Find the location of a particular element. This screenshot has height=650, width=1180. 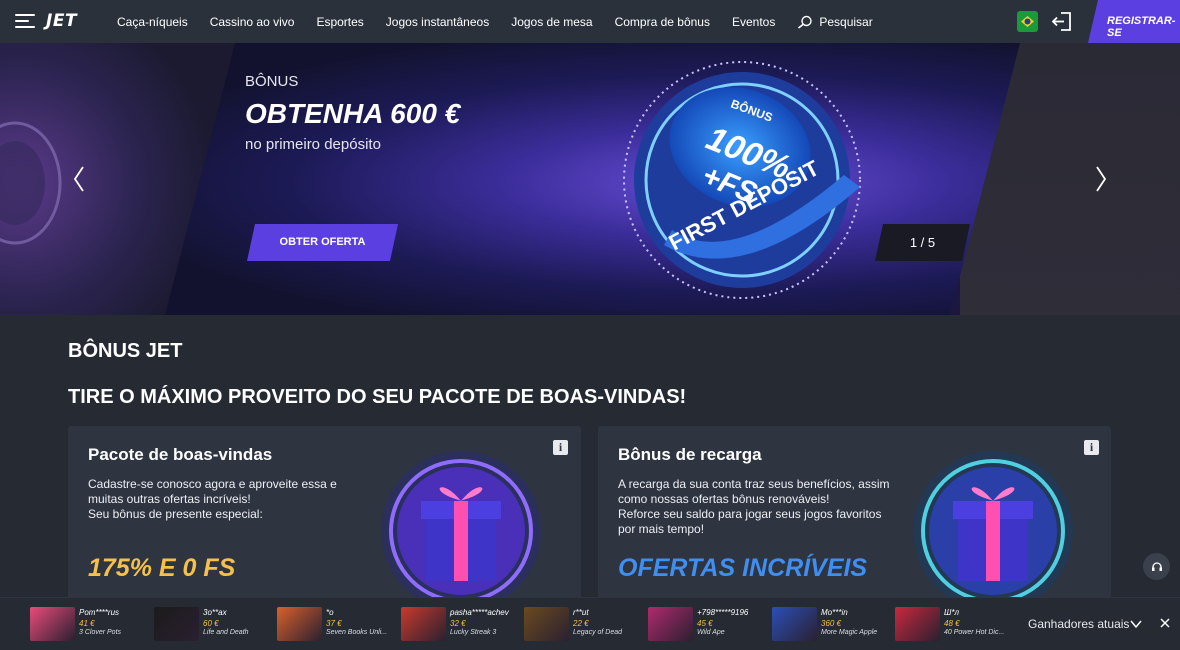

winner-amount: 41 € is located at coordinates (87, 623).